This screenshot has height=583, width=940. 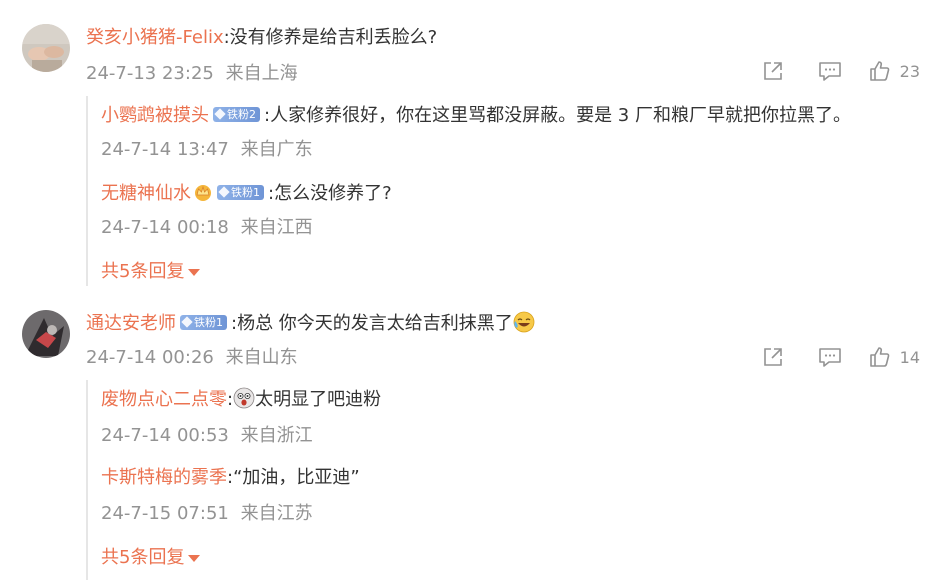 I want to click on reply-location: 来自浙江, so click(x=276, y=435).